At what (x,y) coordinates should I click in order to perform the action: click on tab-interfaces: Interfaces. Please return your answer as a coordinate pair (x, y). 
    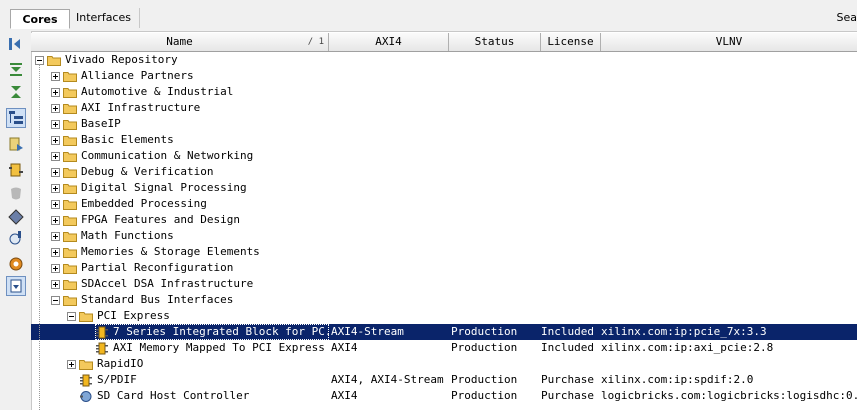
    Looking at the image, I should click on (106, 18).